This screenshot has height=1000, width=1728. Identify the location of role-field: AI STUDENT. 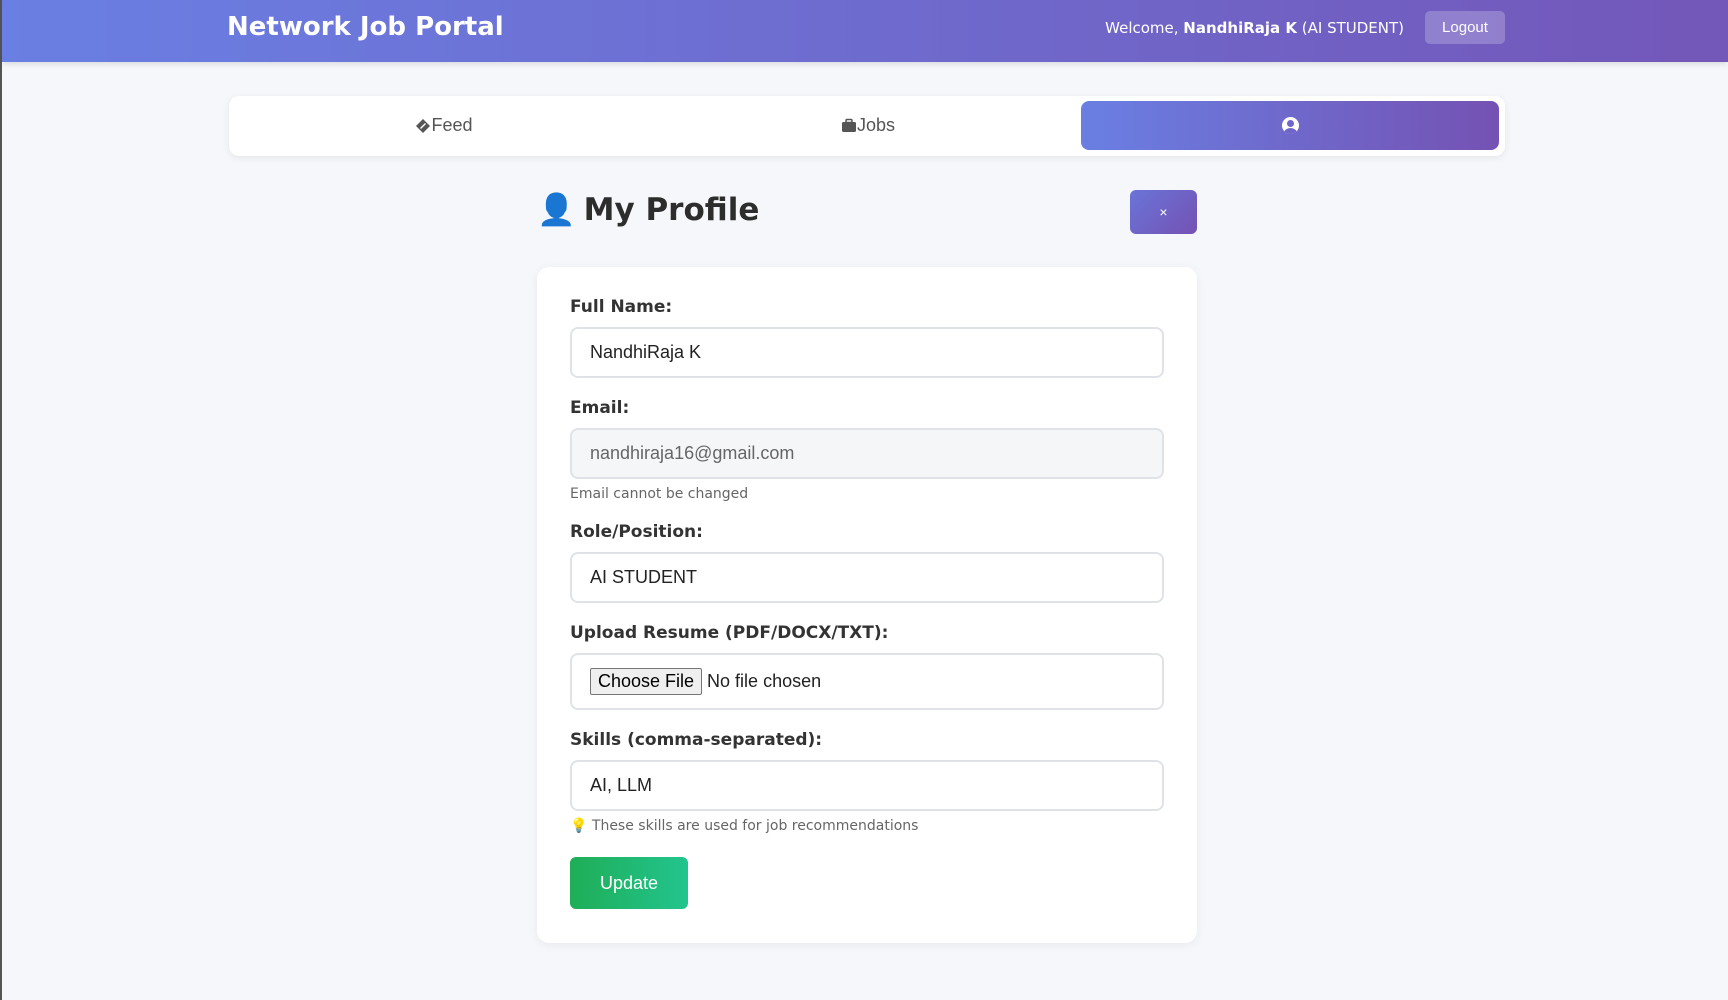
(867, 577).